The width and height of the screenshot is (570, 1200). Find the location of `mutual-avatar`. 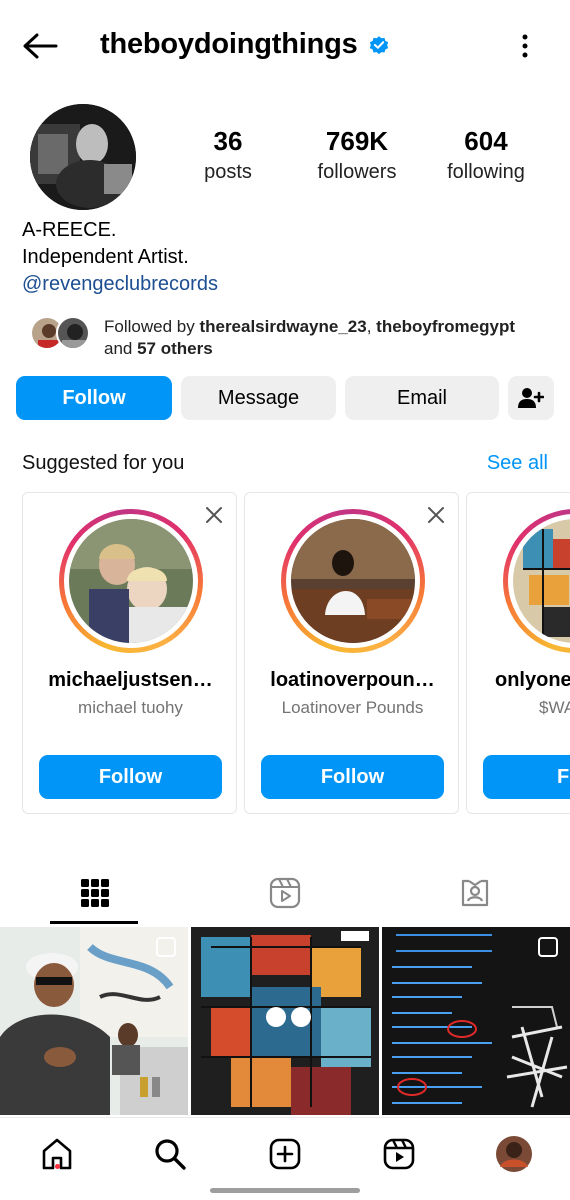

mutual-avatar is located at coordinates (73, 333).